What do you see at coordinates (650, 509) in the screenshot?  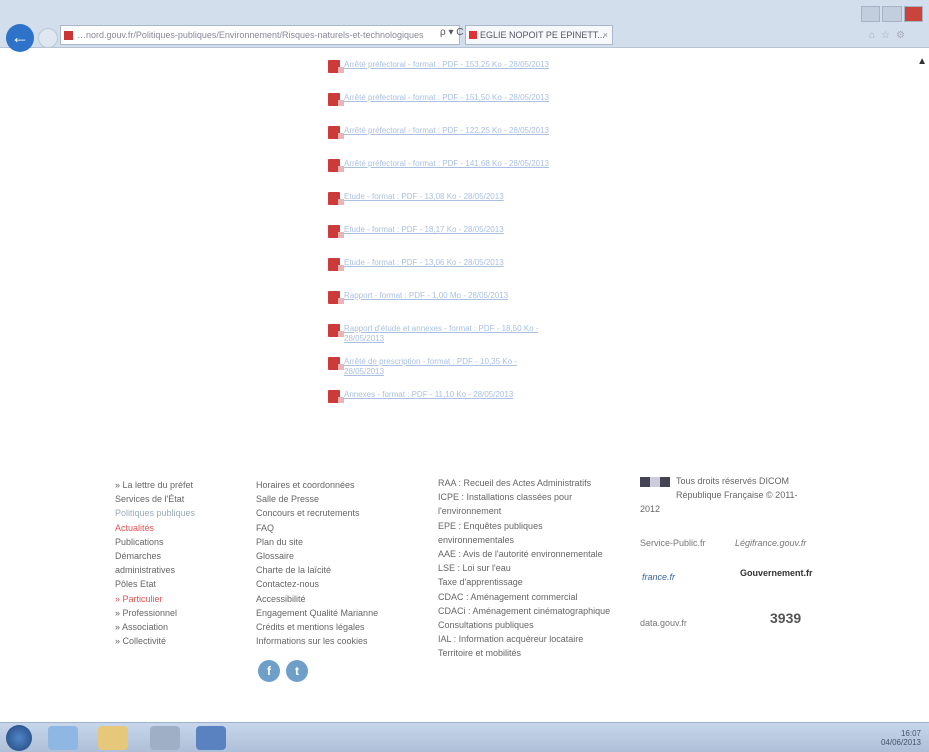 I see `rights-text-3: 2012` at bounding box center [650, 509].